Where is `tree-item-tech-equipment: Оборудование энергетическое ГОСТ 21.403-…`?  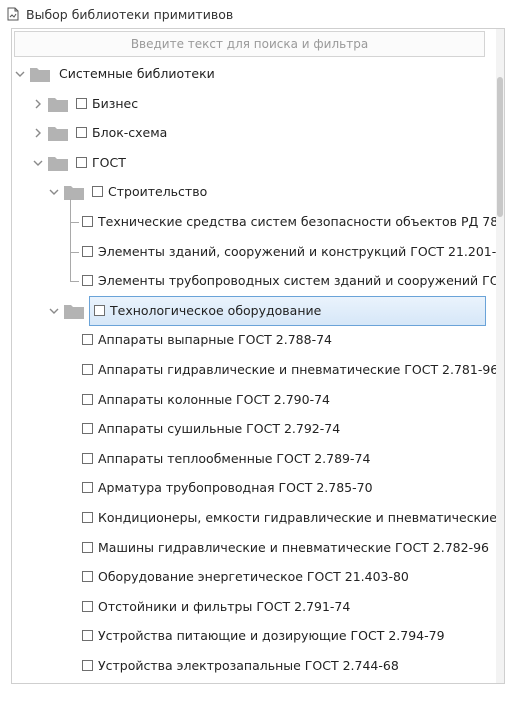
tree-item-tech-equipment: Оборудование энергетическое ГОСТ 21.403-… is located at coordinates (252, 577).